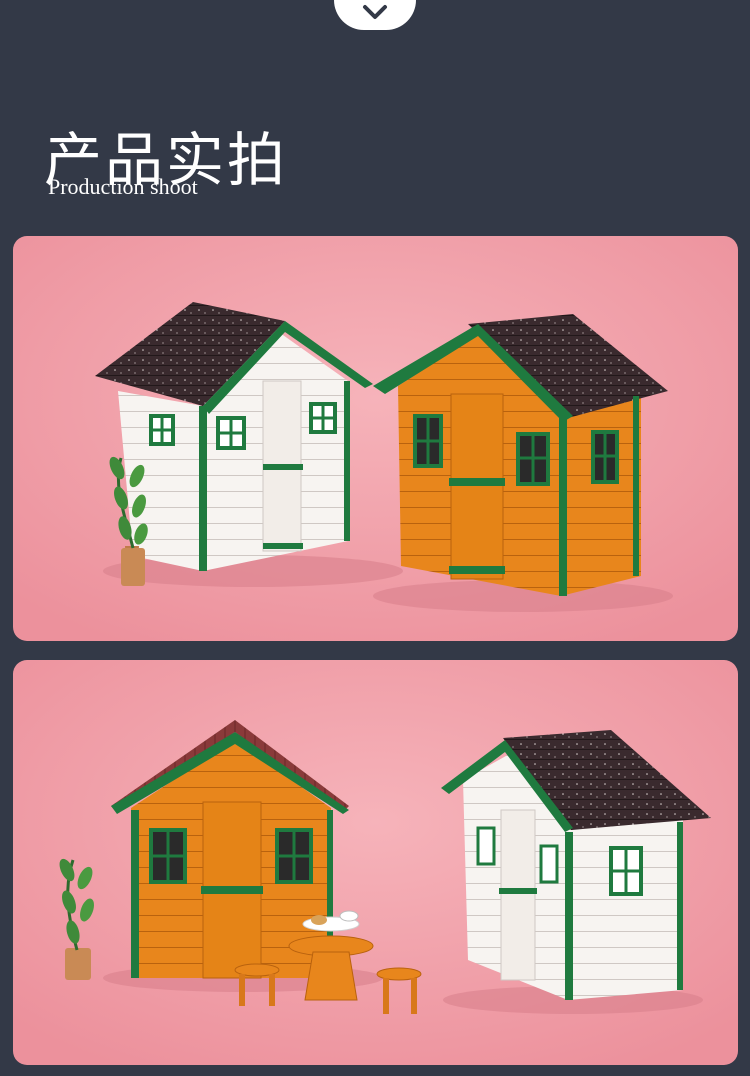  I want to click on section-subtitle: Production shoot, so click(123, 186).